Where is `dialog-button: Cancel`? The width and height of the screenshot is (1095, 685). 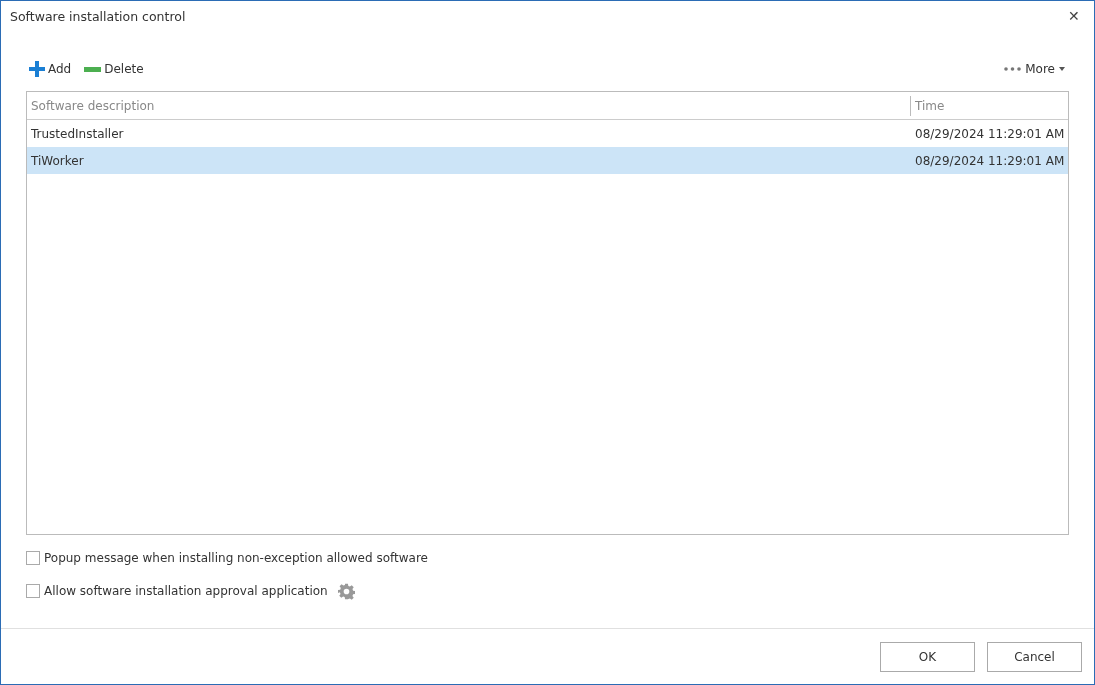
dialog-button: Cancel is located at coordinates (1034, 656).